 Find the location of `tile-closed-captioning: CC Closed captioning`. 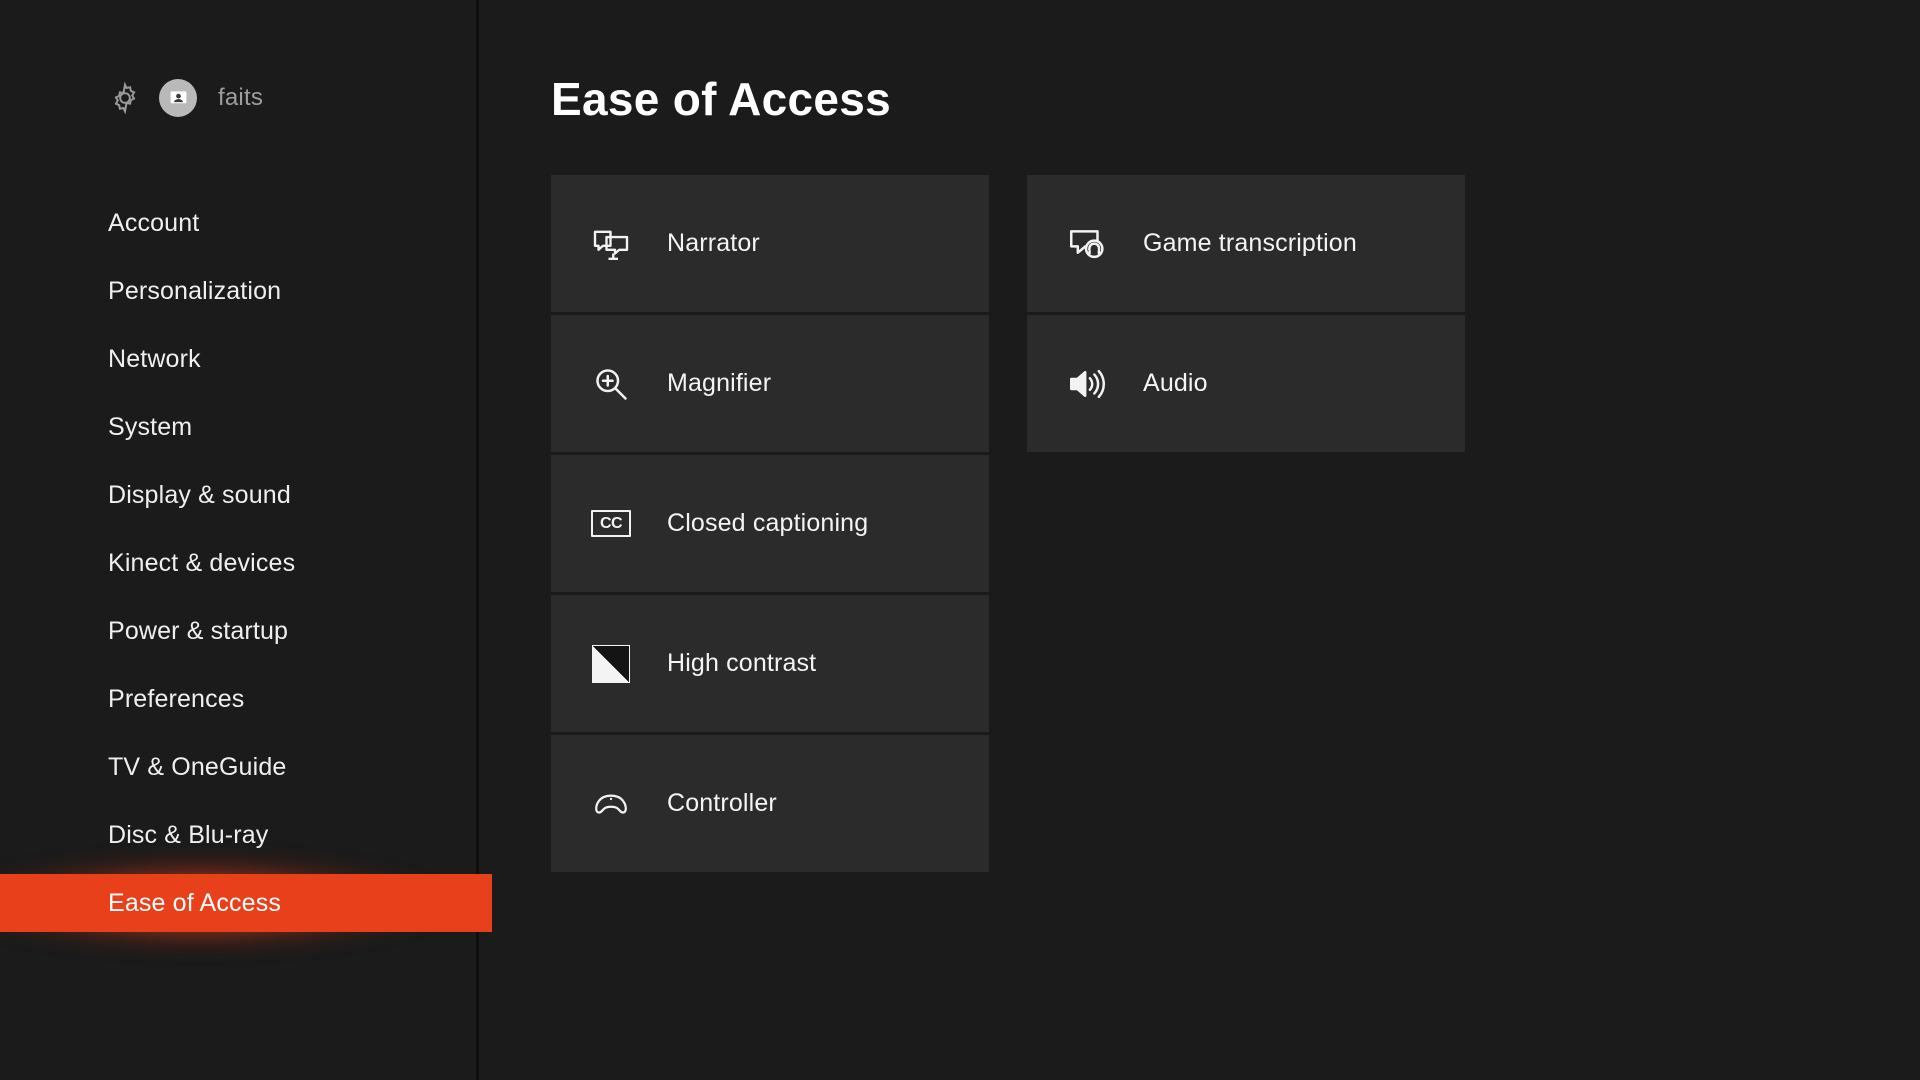

tile-closed-captioning: CC Closed captioning is located at coordinates (770, 523).